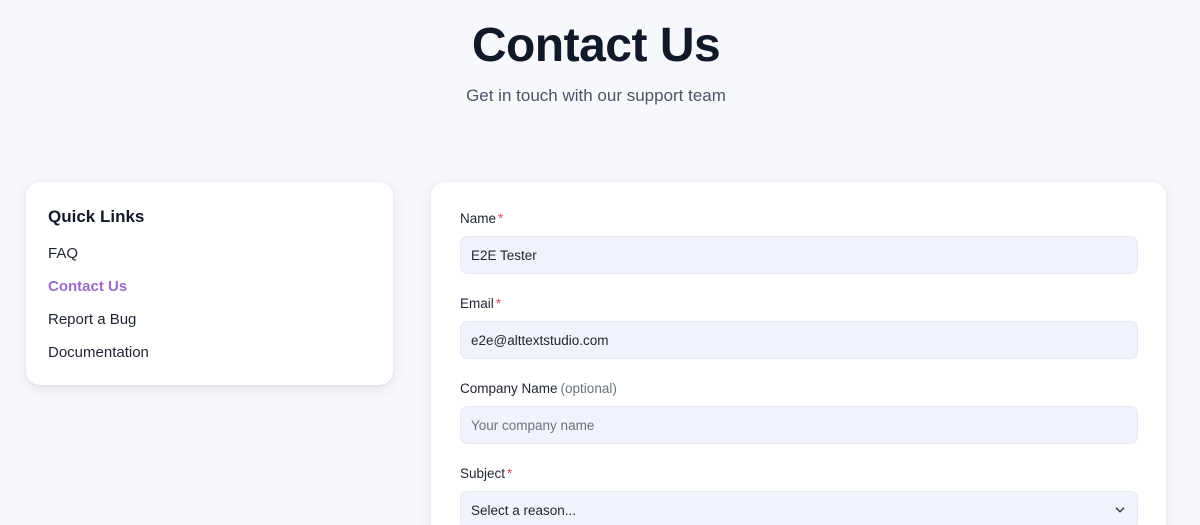 This screenshot has width=1200, height=525. Describe the element at coordinates (798, 389) in the screenshot. I see `company-label: Company Name (optional)` at that location.